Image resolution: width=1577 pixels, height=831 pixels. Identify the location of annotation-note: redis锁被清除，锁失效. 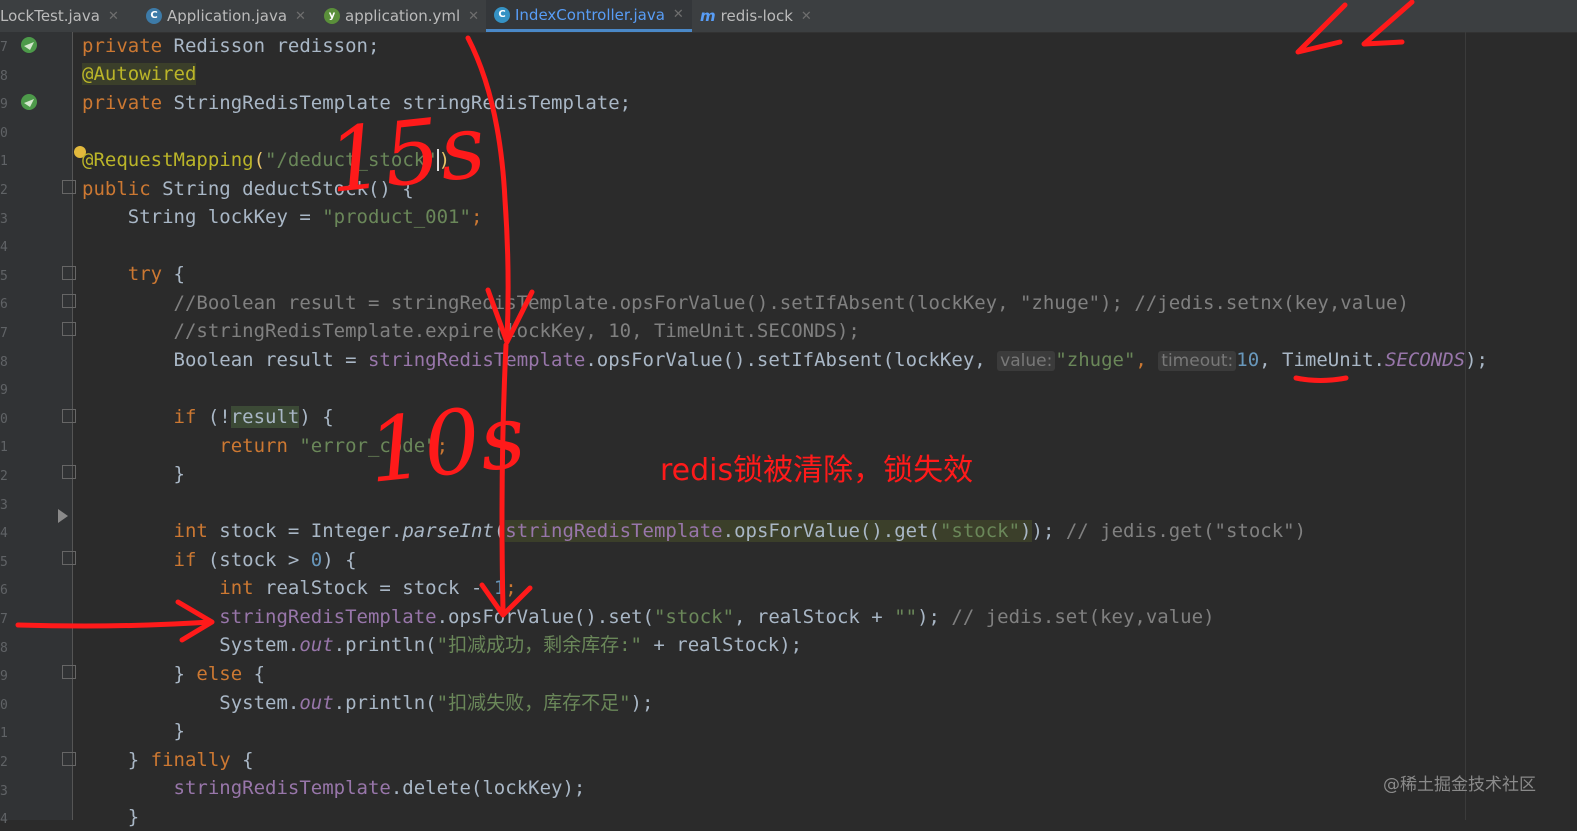
(817, 470).